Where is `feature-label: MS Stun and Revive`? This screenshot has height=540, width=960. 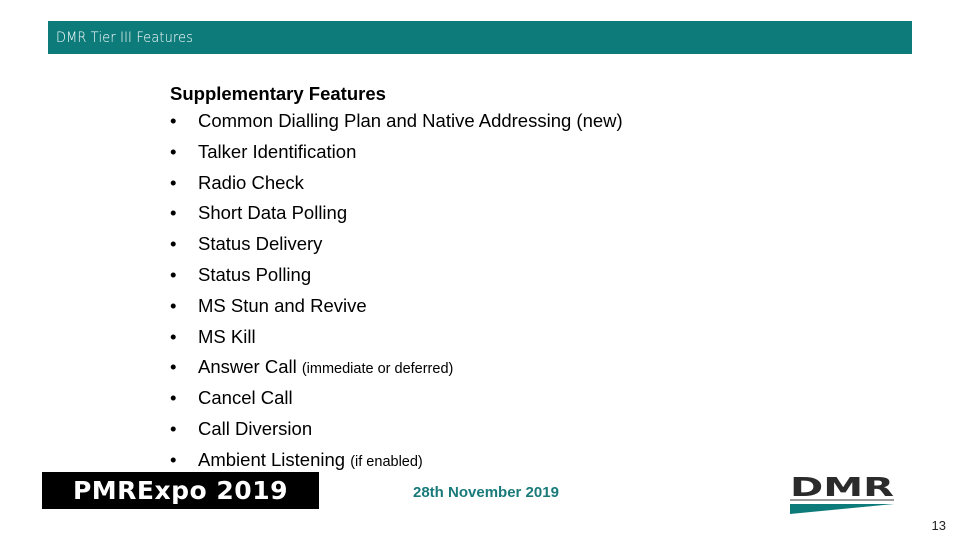 feature-label: MS Stun and Revive is located at coordinates (282, 305).